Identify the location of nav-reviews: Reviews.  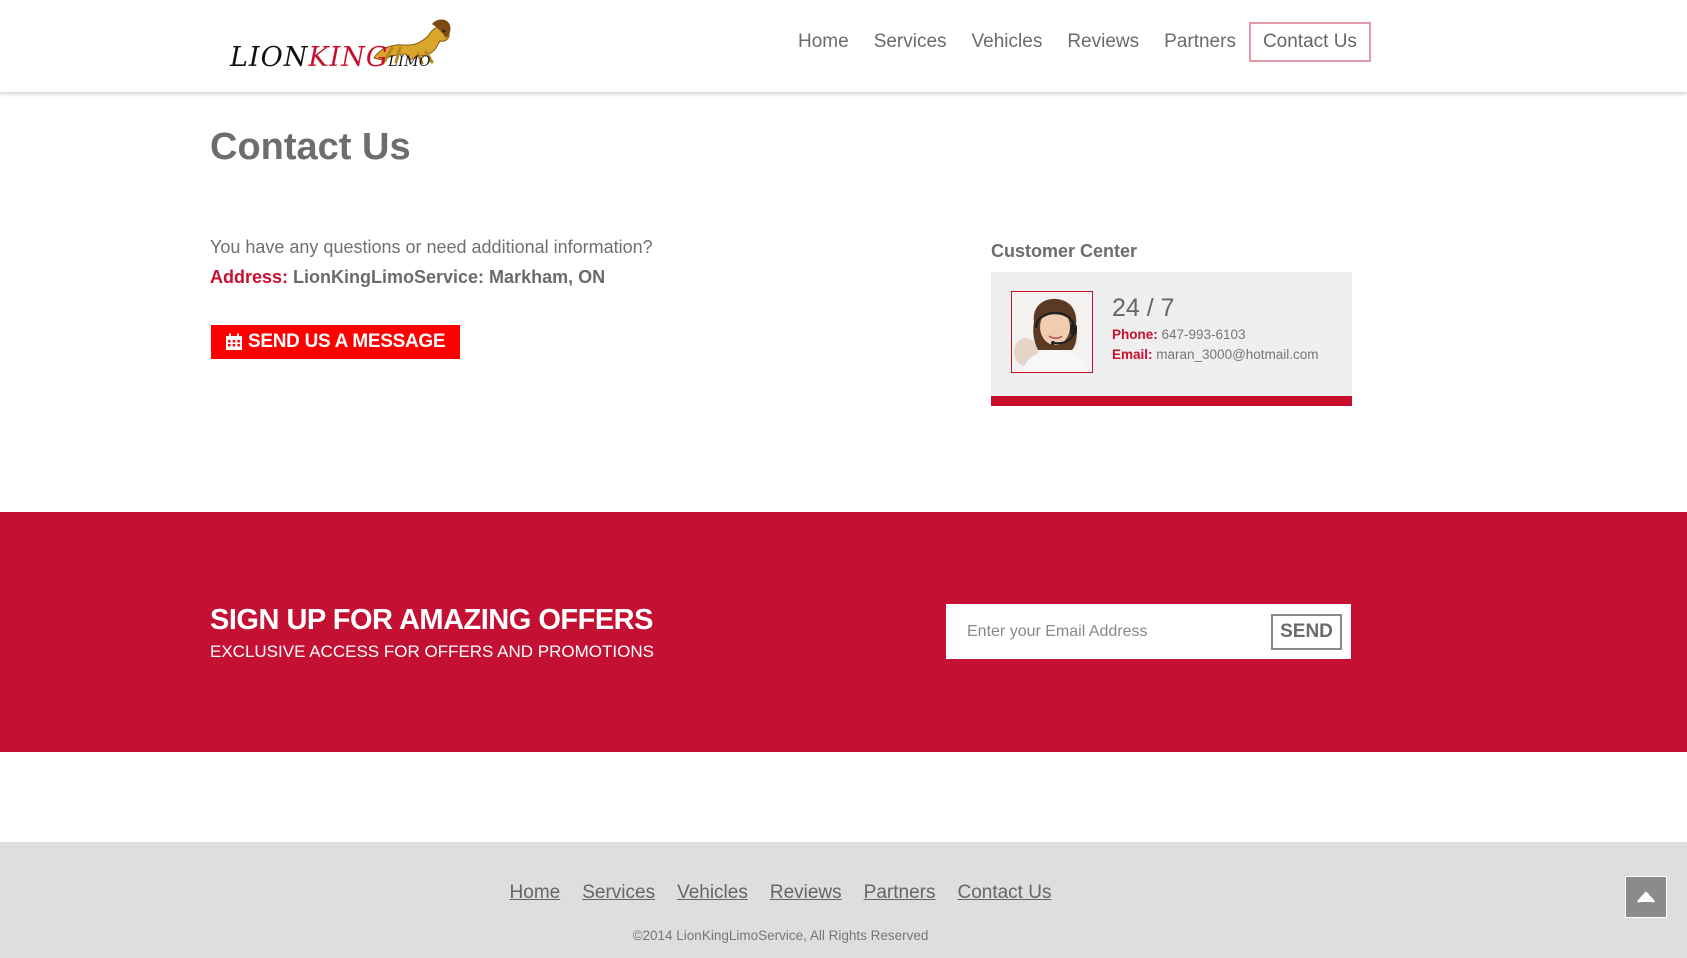
(1103, 42).